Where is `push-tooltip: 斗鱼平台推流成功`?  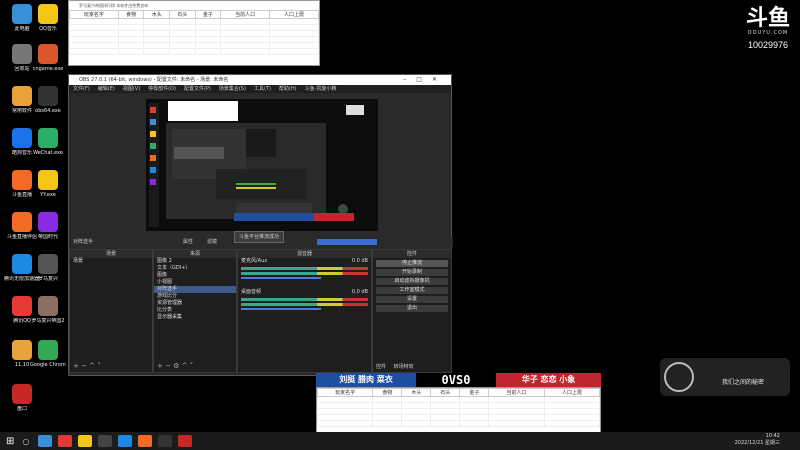 push-tooltip: 斗鱼平台推流成功 is located at coordinates (259, 237).